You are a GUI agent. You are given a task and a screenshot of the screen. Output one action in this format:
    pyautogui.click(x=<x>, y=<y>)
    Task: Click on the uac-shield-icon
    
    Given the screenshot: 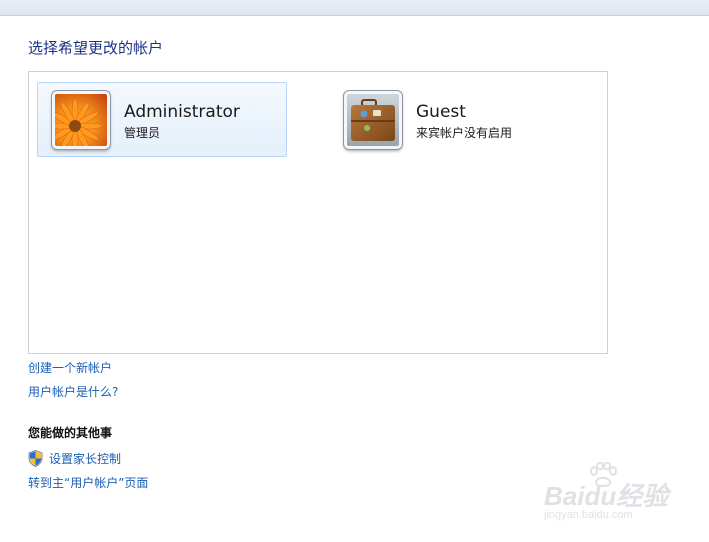 What is the action you would take?
    pyautogui.click(x=35, y=458)
    